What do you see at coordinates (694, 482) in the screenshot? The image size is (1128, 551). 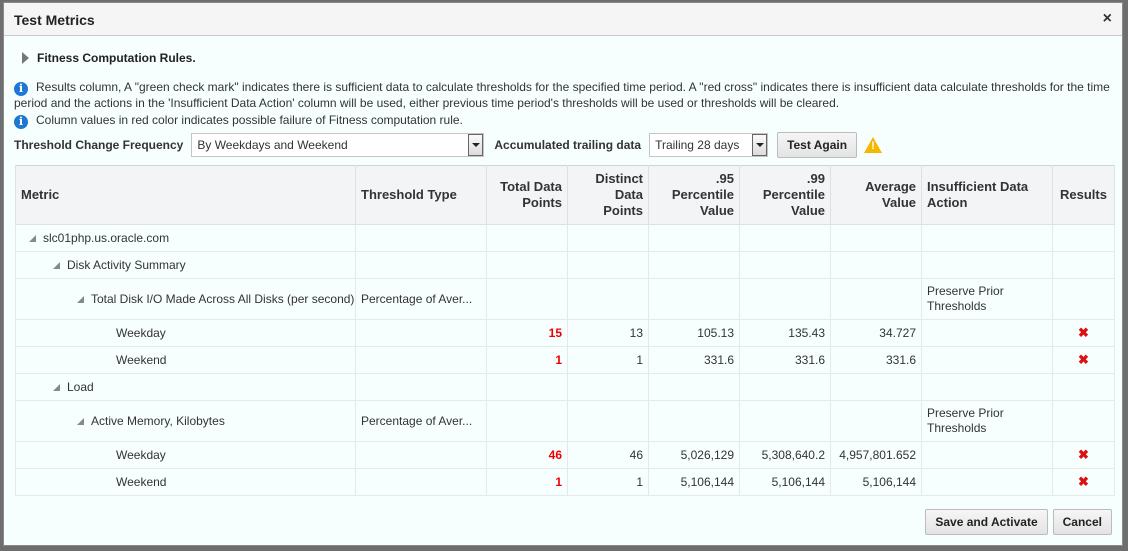 I see `p95-cell: 5,106,144` at bounding box center [694, 482].